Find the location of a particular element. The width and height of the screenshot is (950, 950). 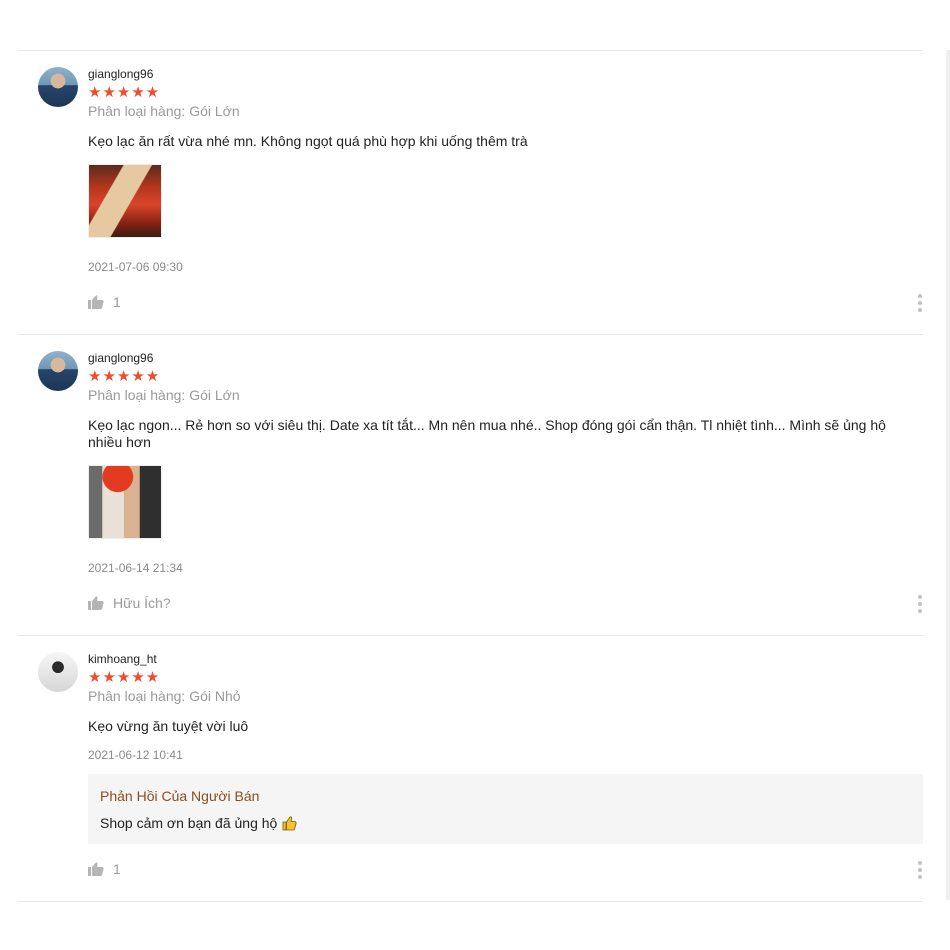

seller-reply-text-row: Shop cảm ơn bạn đã ủng hộ is located at coordinates (505, 823).